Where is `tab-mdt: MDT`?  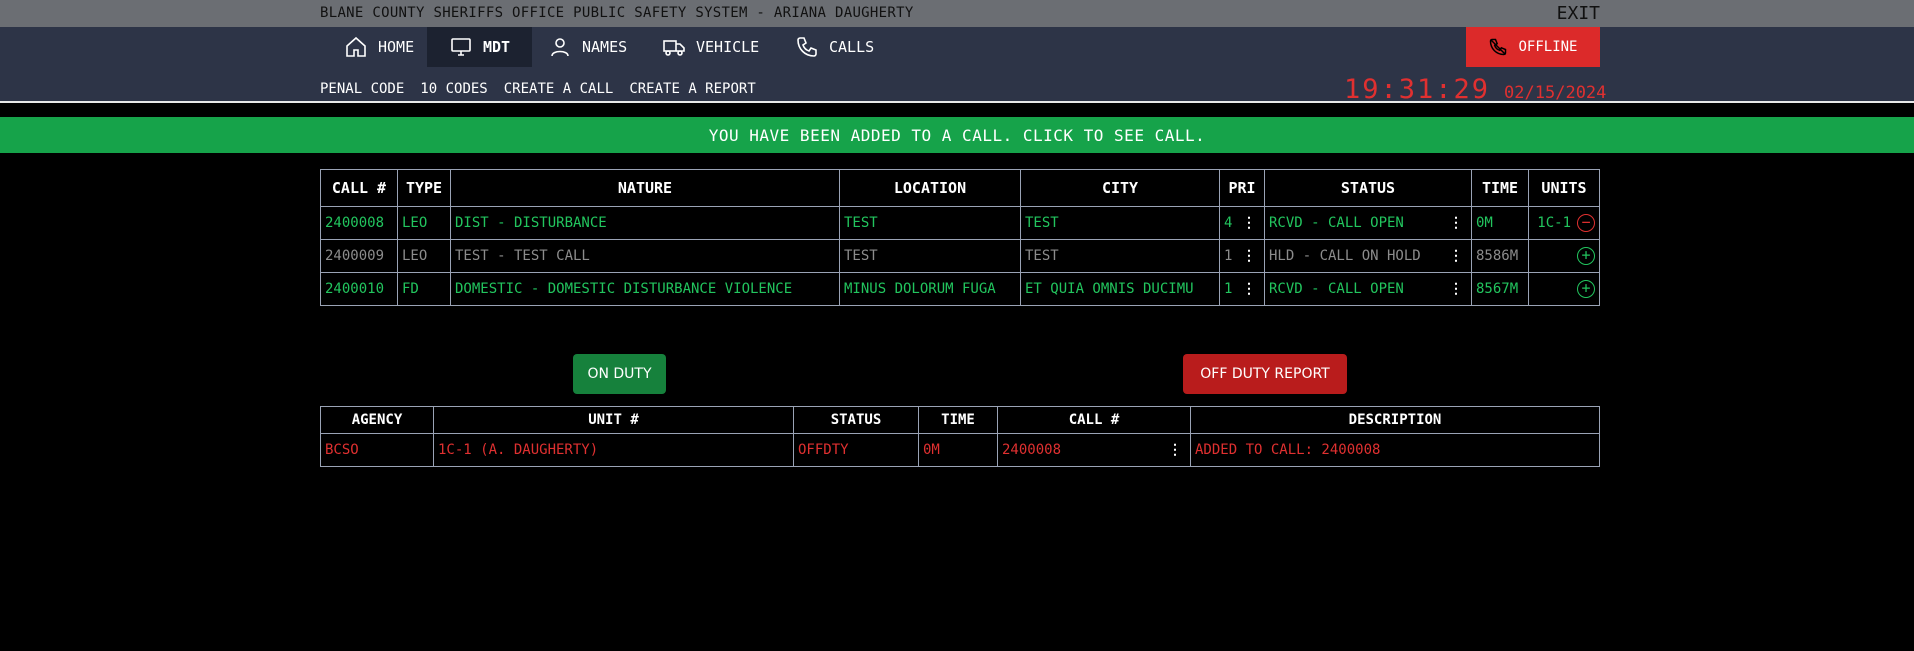 tab-mdt: MDT is located at coordinates (480, 47).